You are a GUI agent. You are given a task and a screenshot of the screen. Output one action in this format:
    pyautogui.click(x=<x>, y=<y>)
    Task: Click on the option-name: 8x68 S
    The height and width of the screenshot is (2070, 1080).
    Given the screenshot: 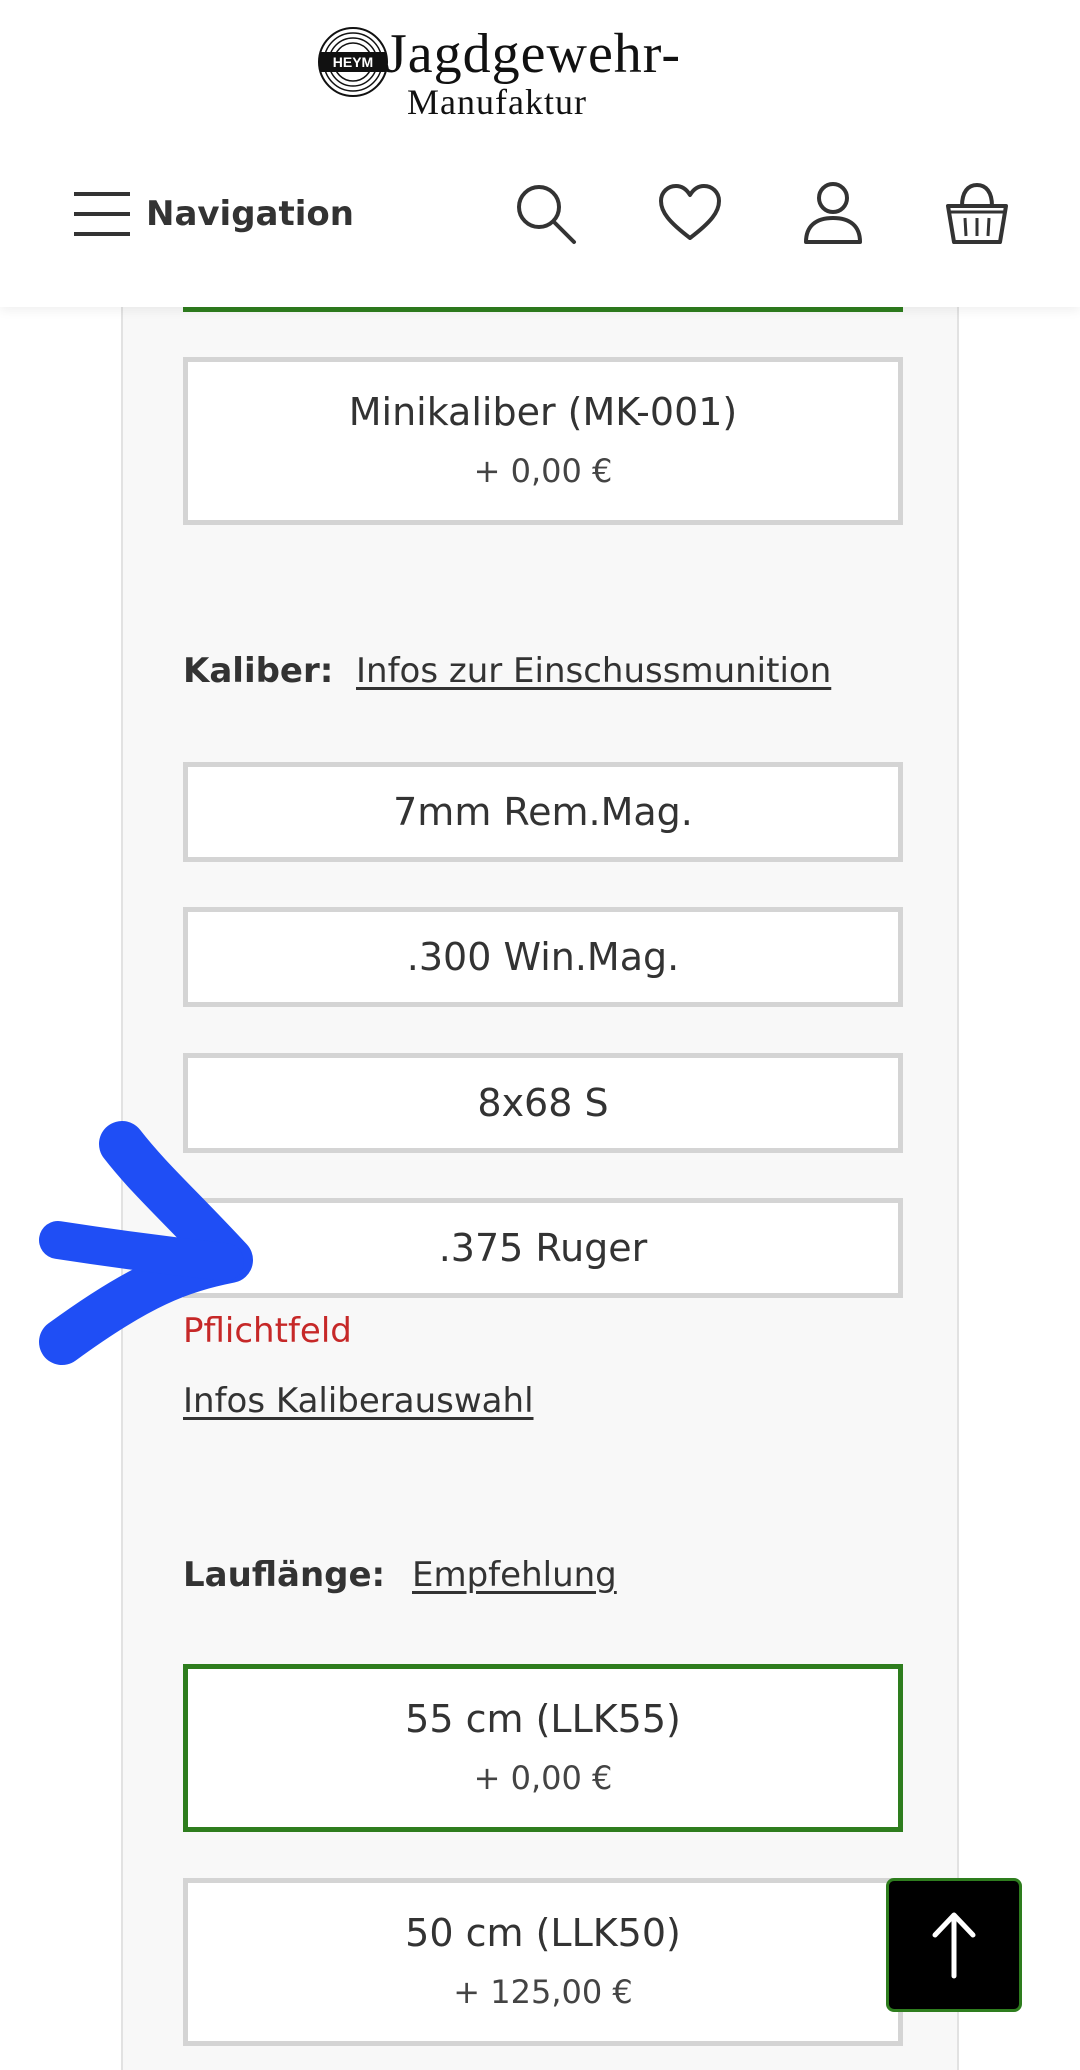 What is the action you would take?
    pyautogui.click(x=543, y=1103)
    